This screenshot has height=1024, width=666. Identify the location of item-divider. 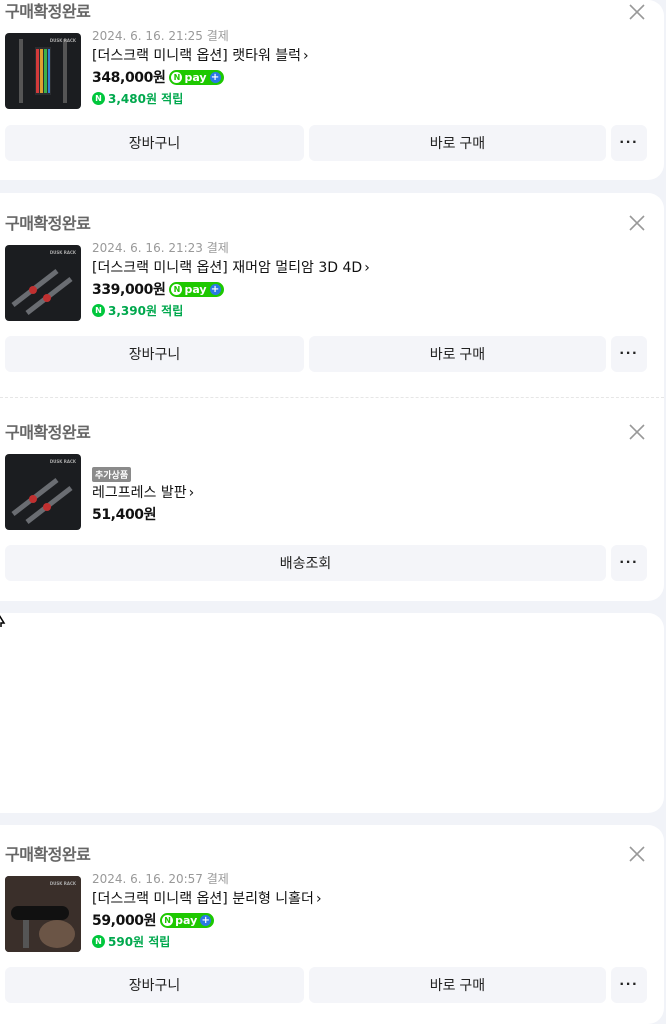
(332, 398).